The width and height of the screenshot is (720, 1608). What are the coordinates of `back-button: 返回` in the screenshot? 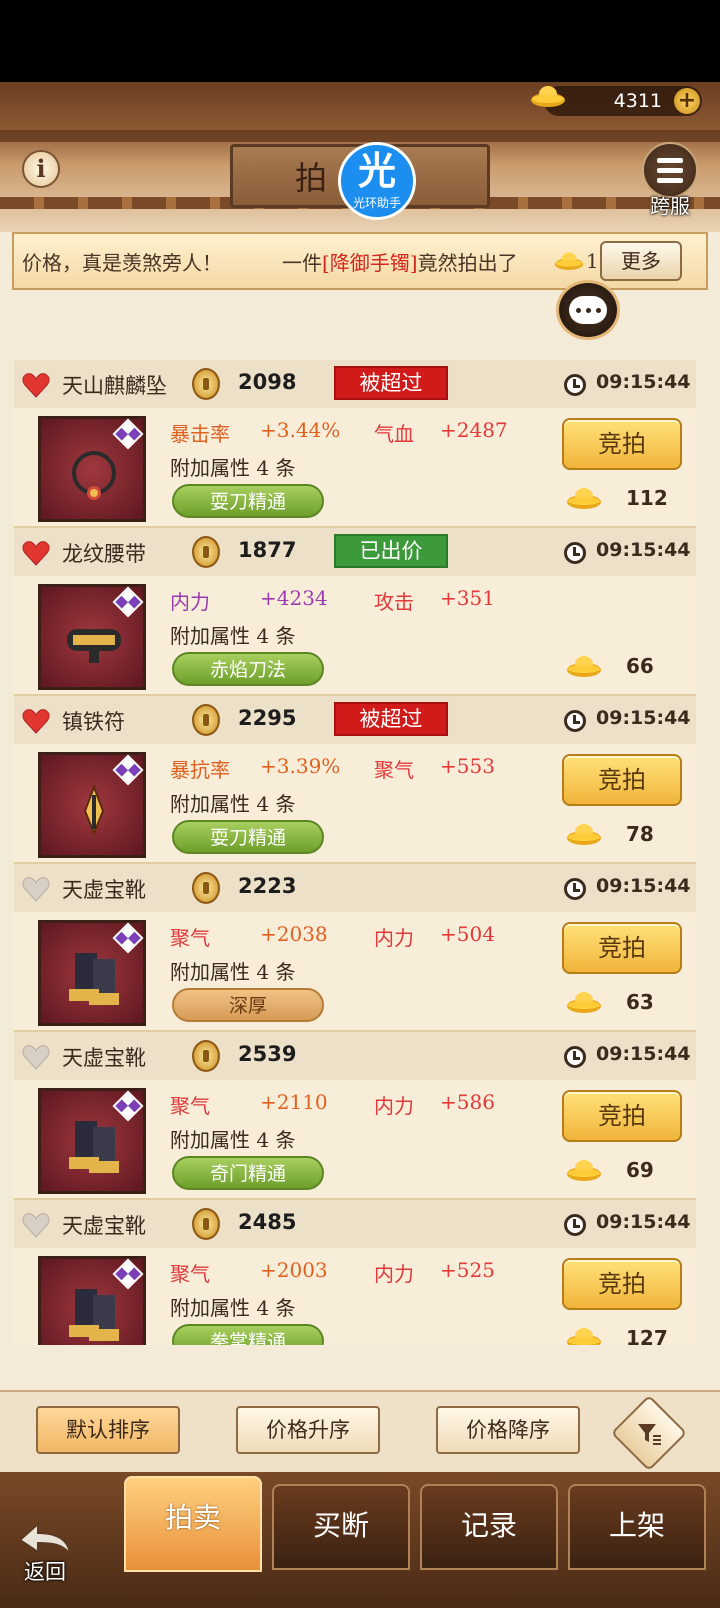 It's located at (45, 1560).